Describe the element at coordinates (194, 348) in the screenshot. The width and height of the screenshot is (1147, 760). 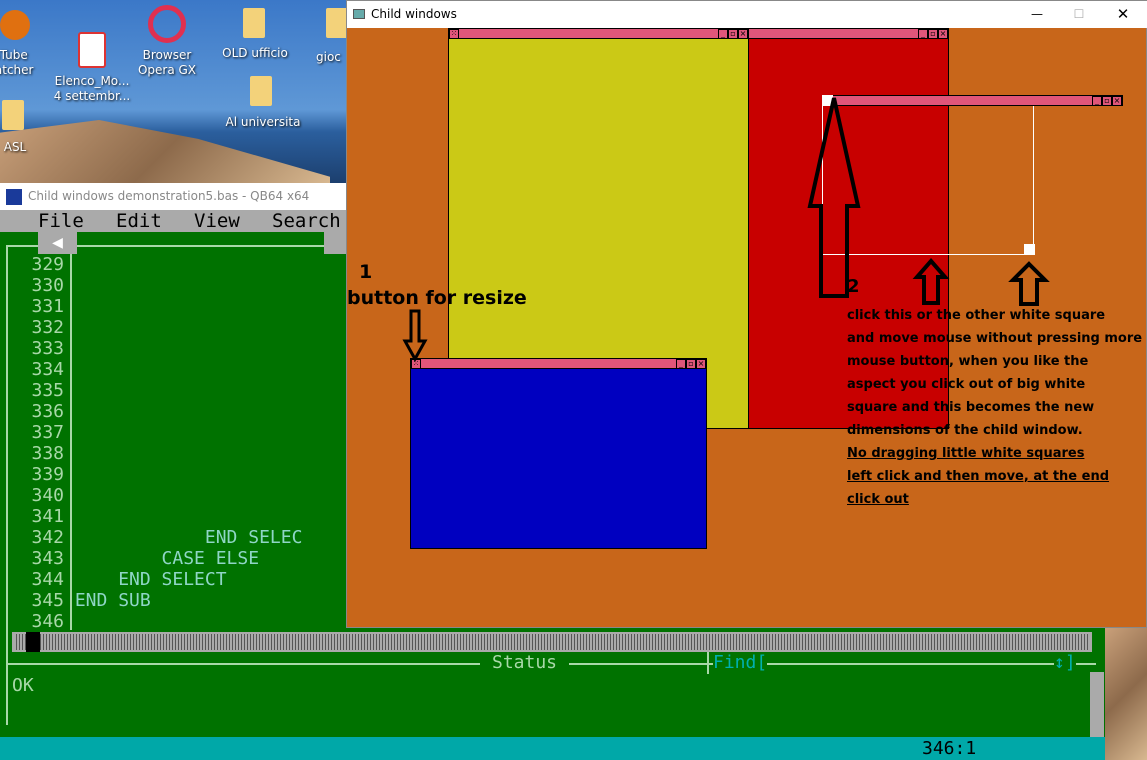
I see `code-line: 333` at that location.